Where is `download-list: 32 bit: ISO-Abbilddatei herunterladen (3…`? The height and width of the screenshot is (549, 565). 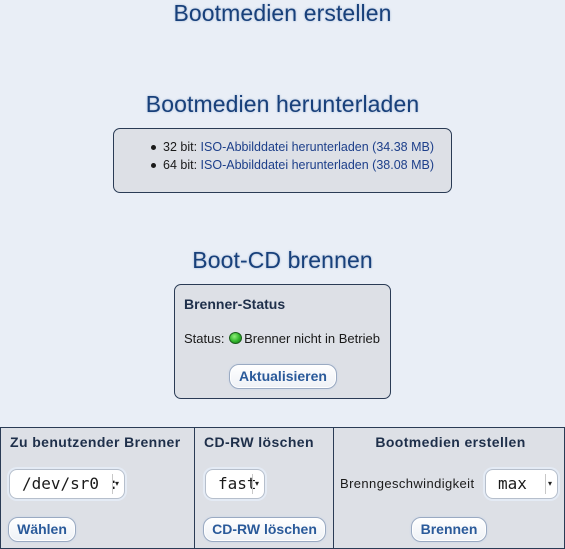 download-list: 32 bit: ISO-Abbilddatei herunterladen (3… is located at coordinates (292, 156).